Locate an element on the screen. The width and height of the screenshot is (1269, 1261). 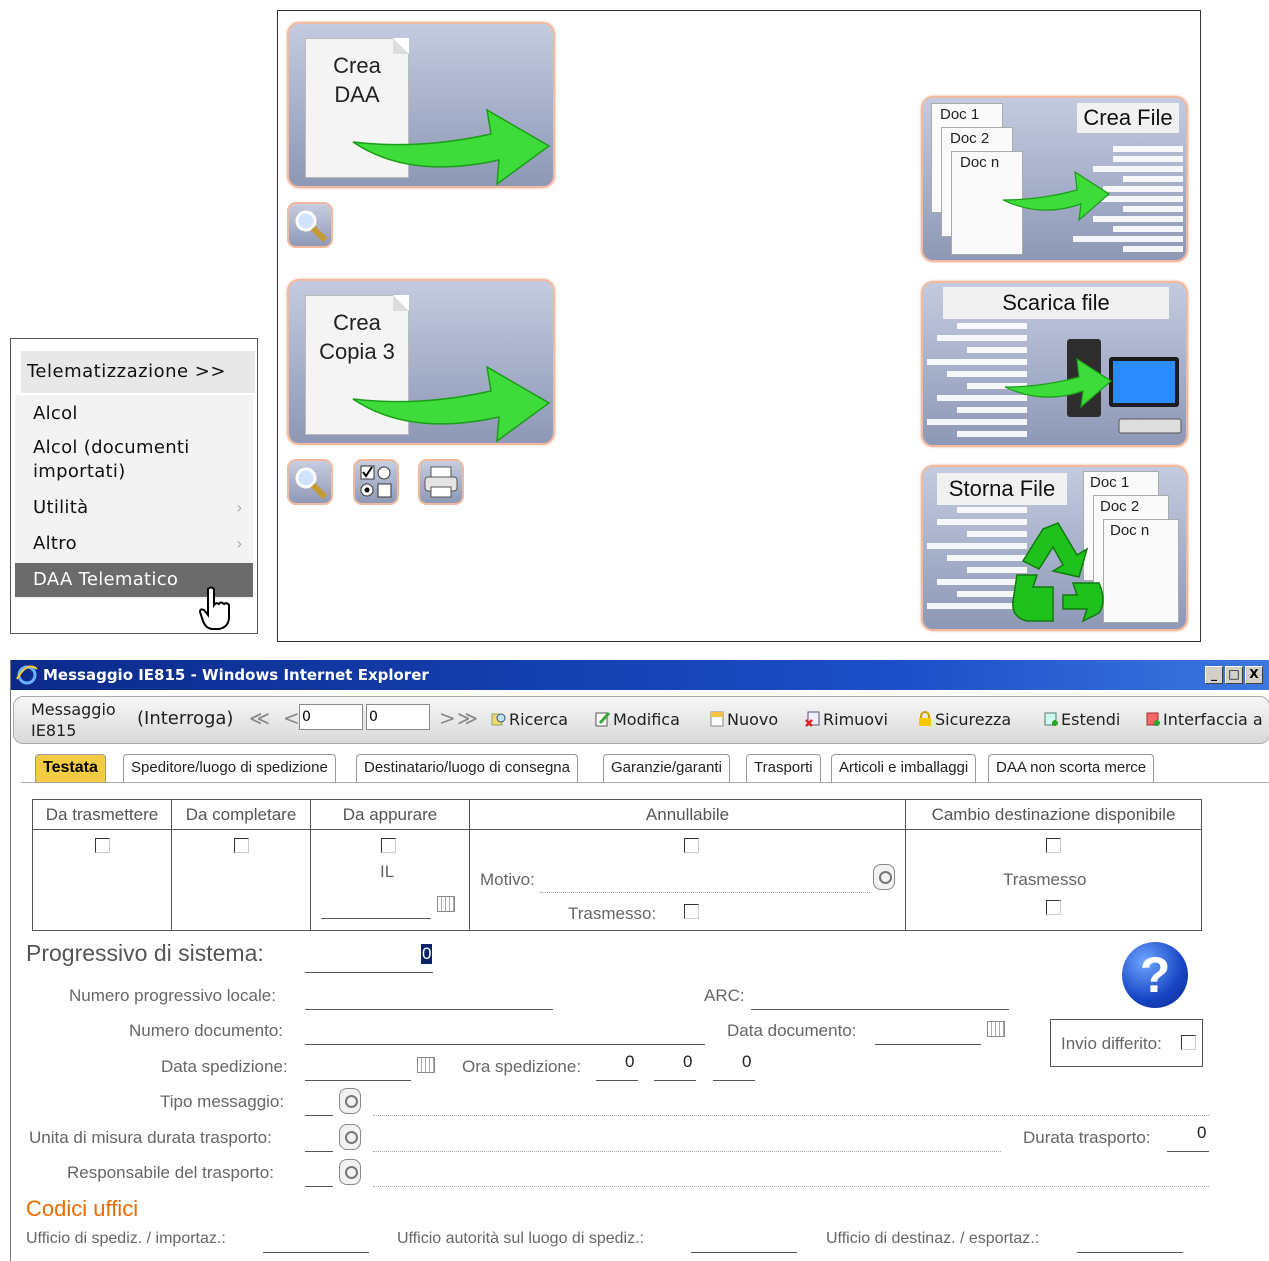
search-copia-button is located at coordinates (310, 482).